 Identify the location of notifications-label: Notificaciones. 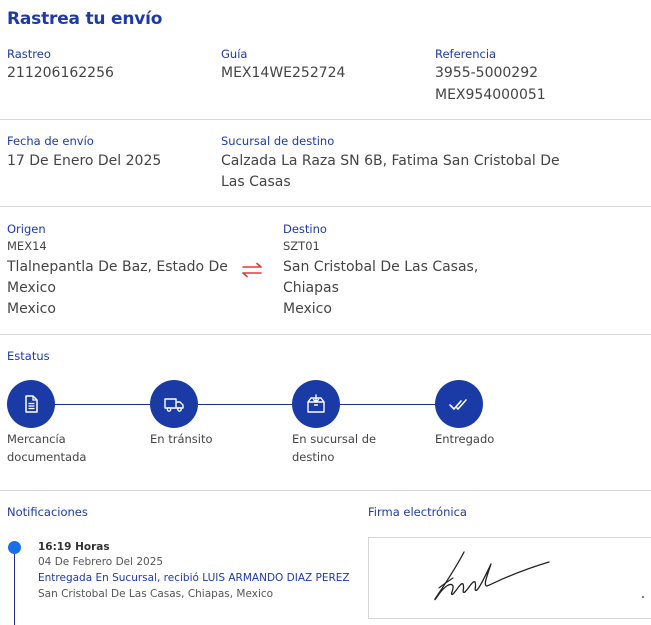
(47, 512).